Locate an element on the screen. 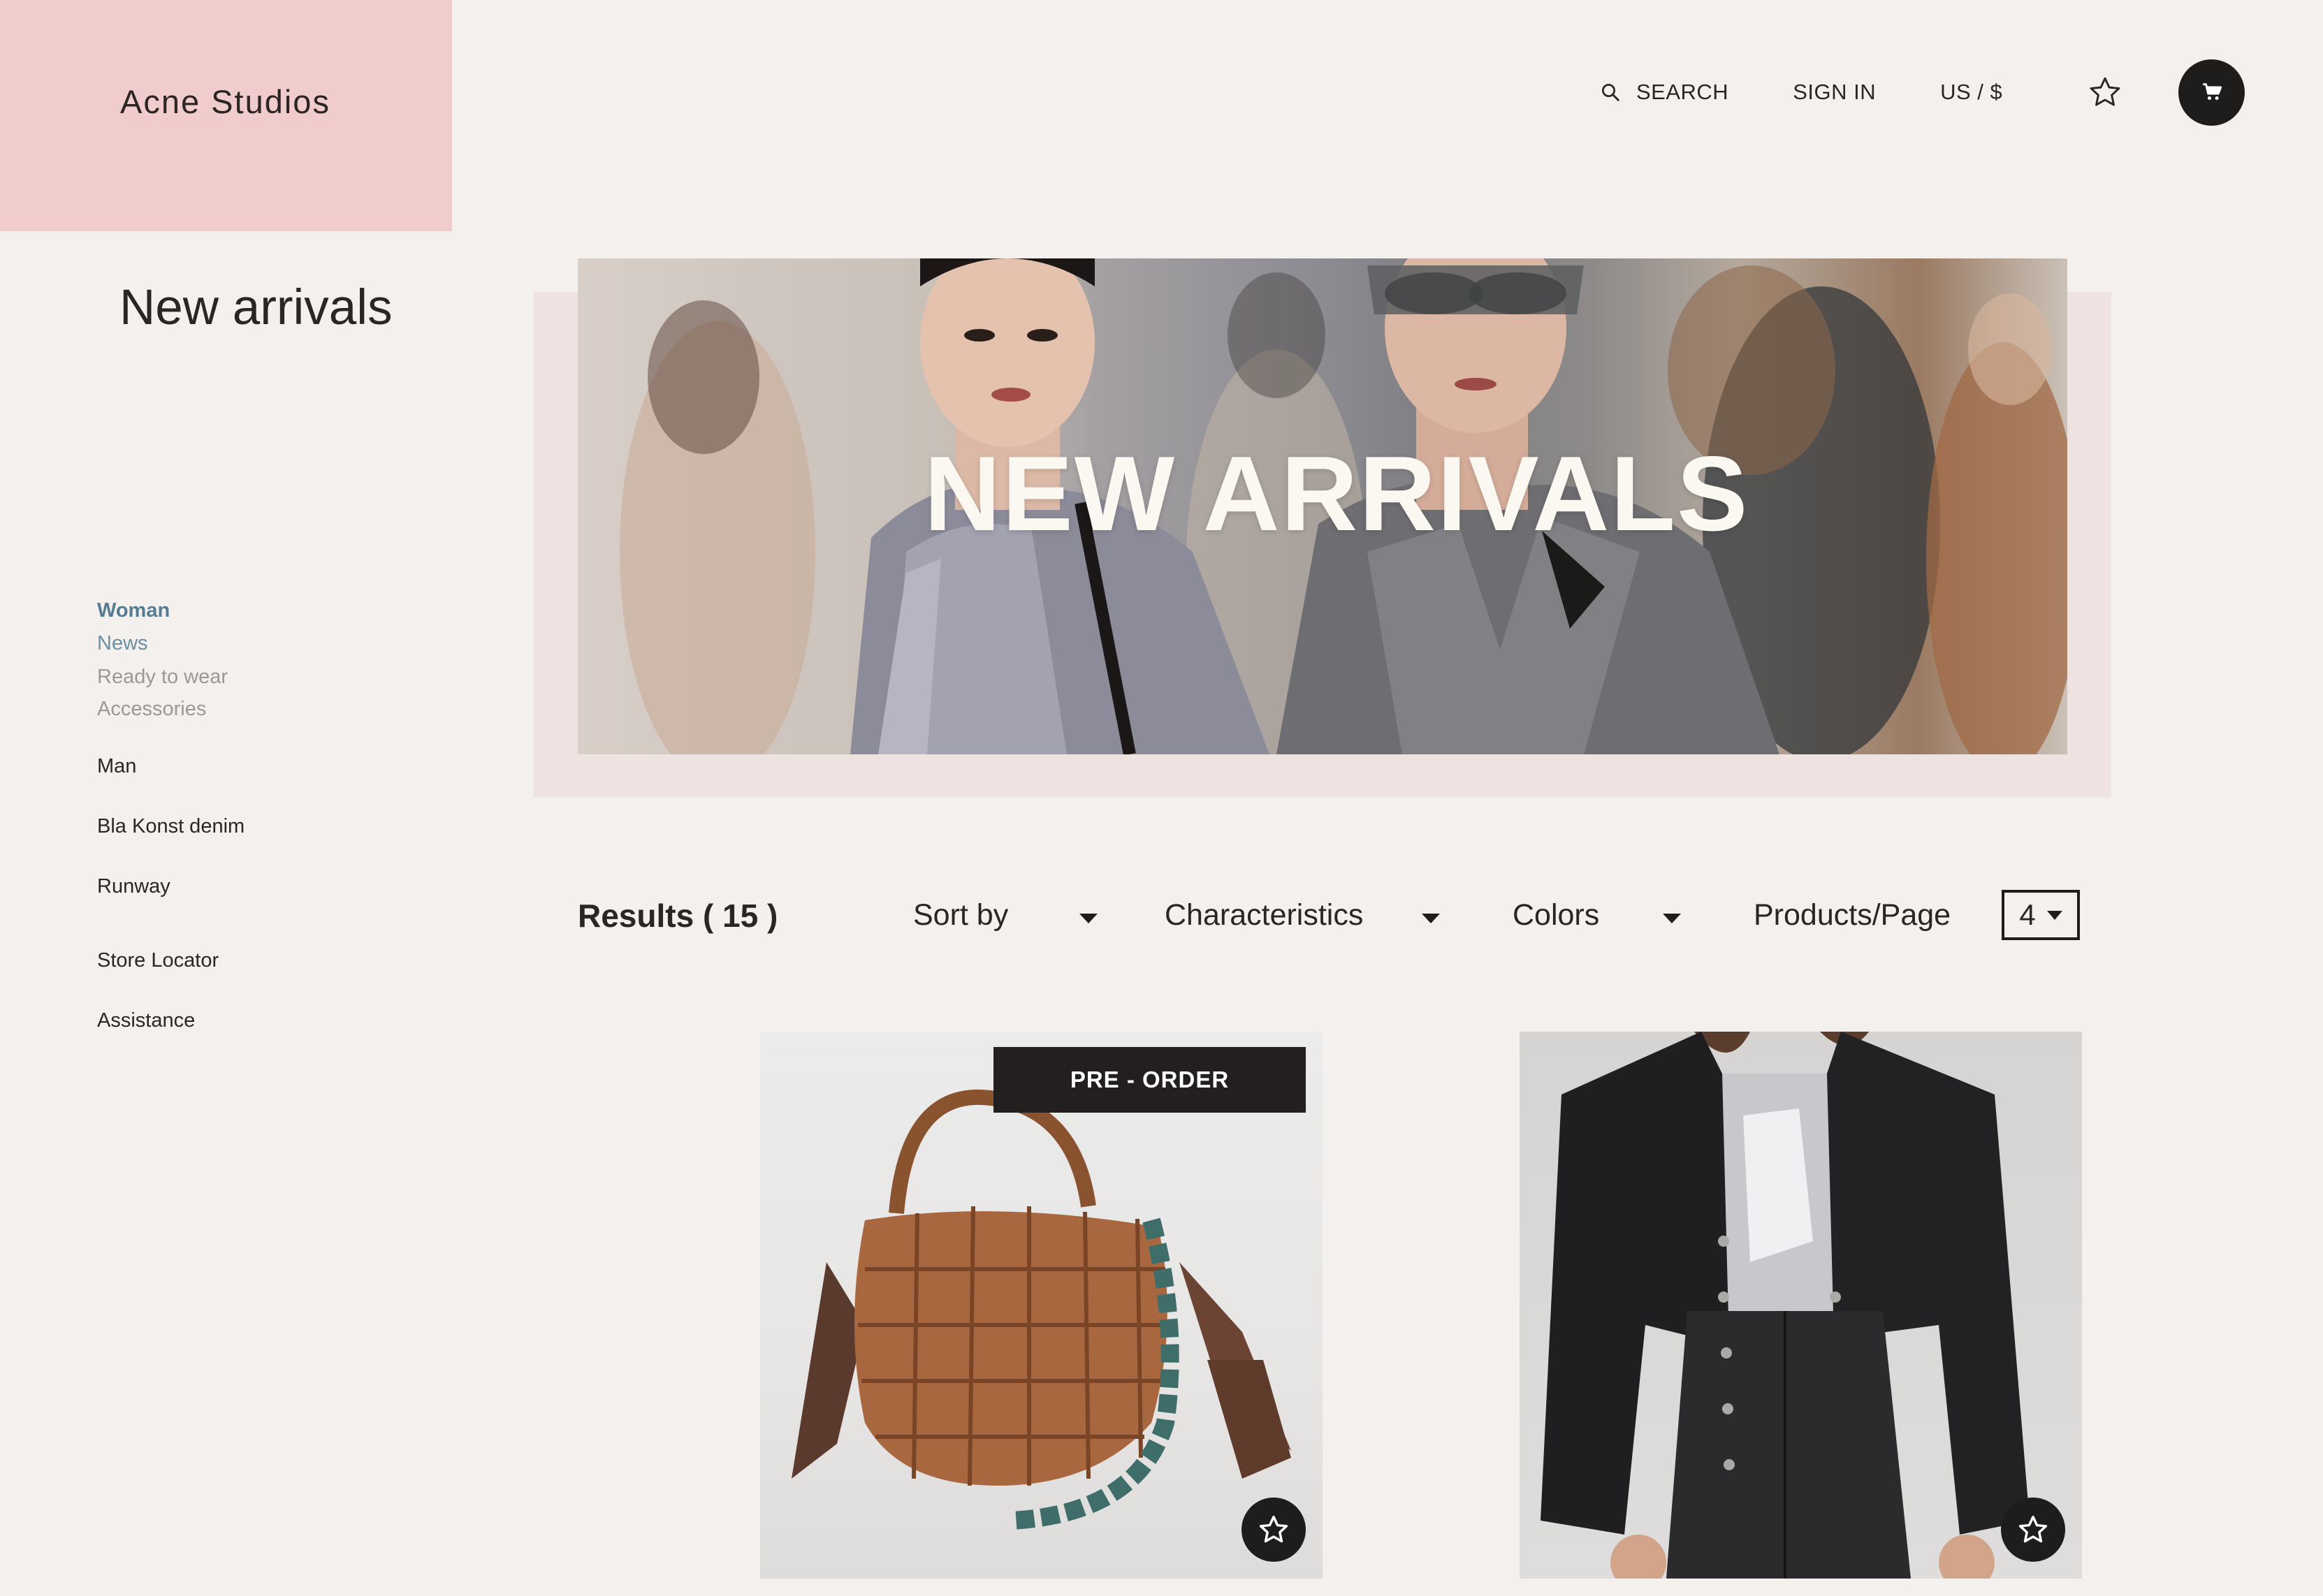 The width and height of the screenshot is (2323, 1596). search-button: SEARCH is located at coordinates (1664, 92).